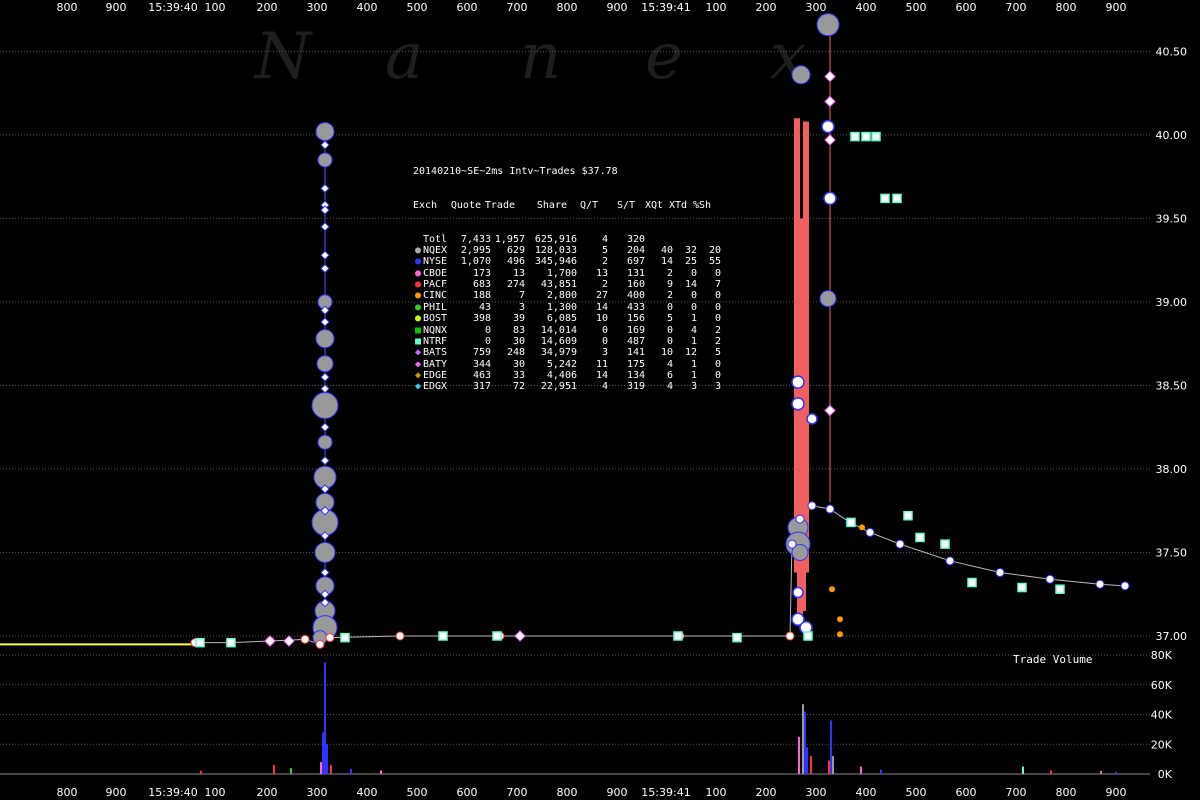 This screenshot has height=800, width=1200. What do you see at coordinates (693, 341) in the screenshot?
I see `table-cell: 1` at bounding box center [693, 341].